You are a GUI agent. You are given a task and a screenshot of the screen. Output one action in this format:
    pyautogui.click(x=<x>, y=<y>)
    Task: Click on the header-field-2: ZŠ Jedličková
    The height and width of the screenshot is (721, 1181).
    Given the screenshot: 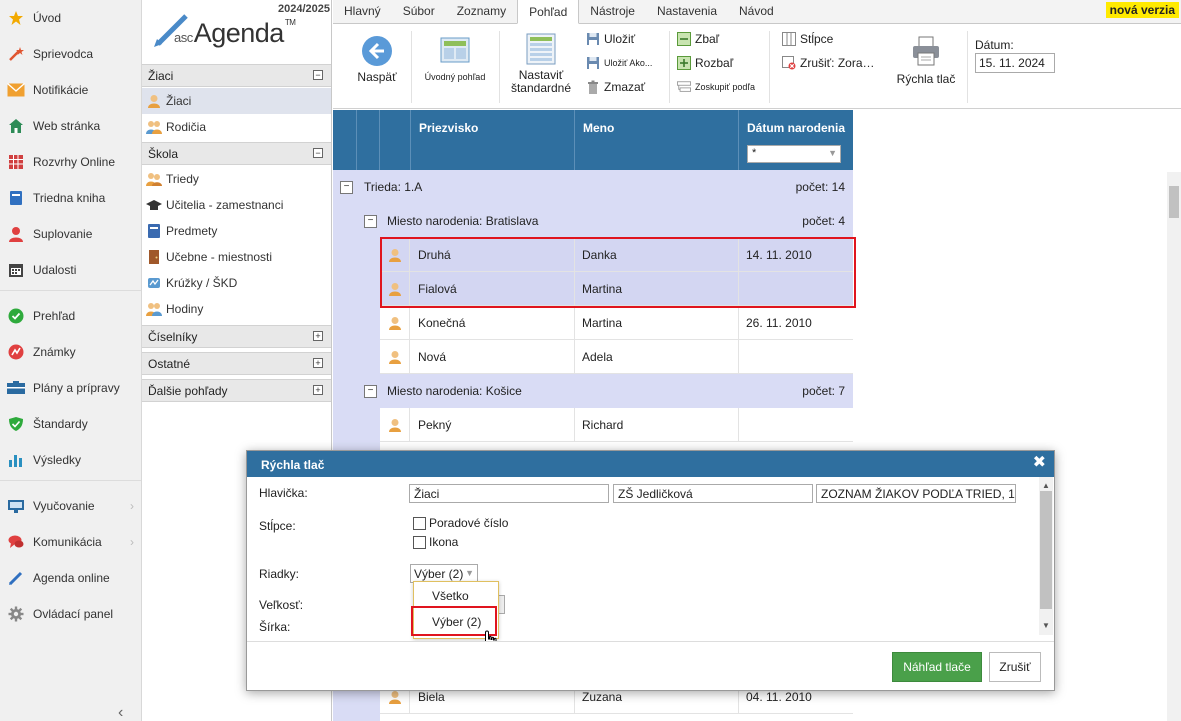 What is the action you would take?
    pyautogui.click(x=713, y=493)
    